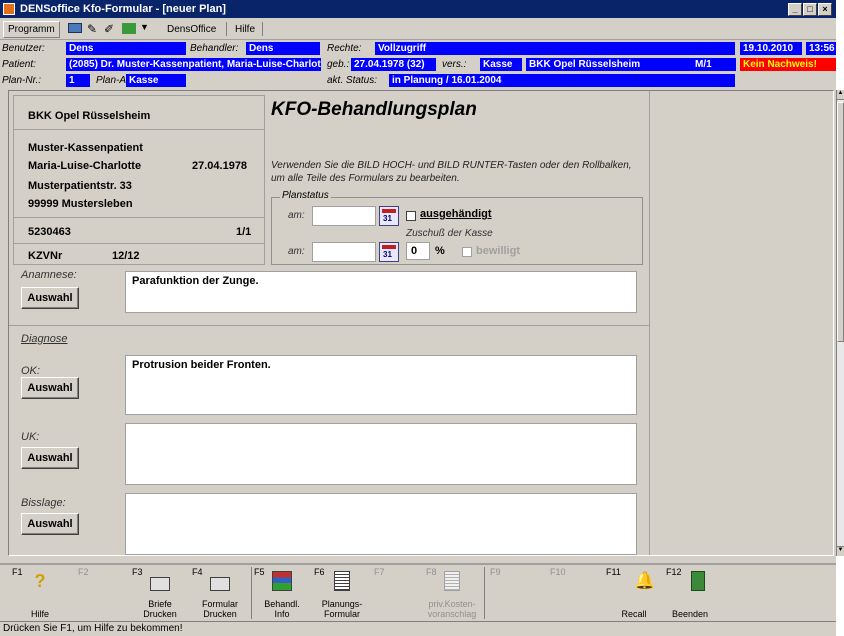  Describe the element at coordinates (418, 628) in the screenshot. I see `status-bar: Drücken Sie F1, um Hilfe zu bekommen!` at that location.